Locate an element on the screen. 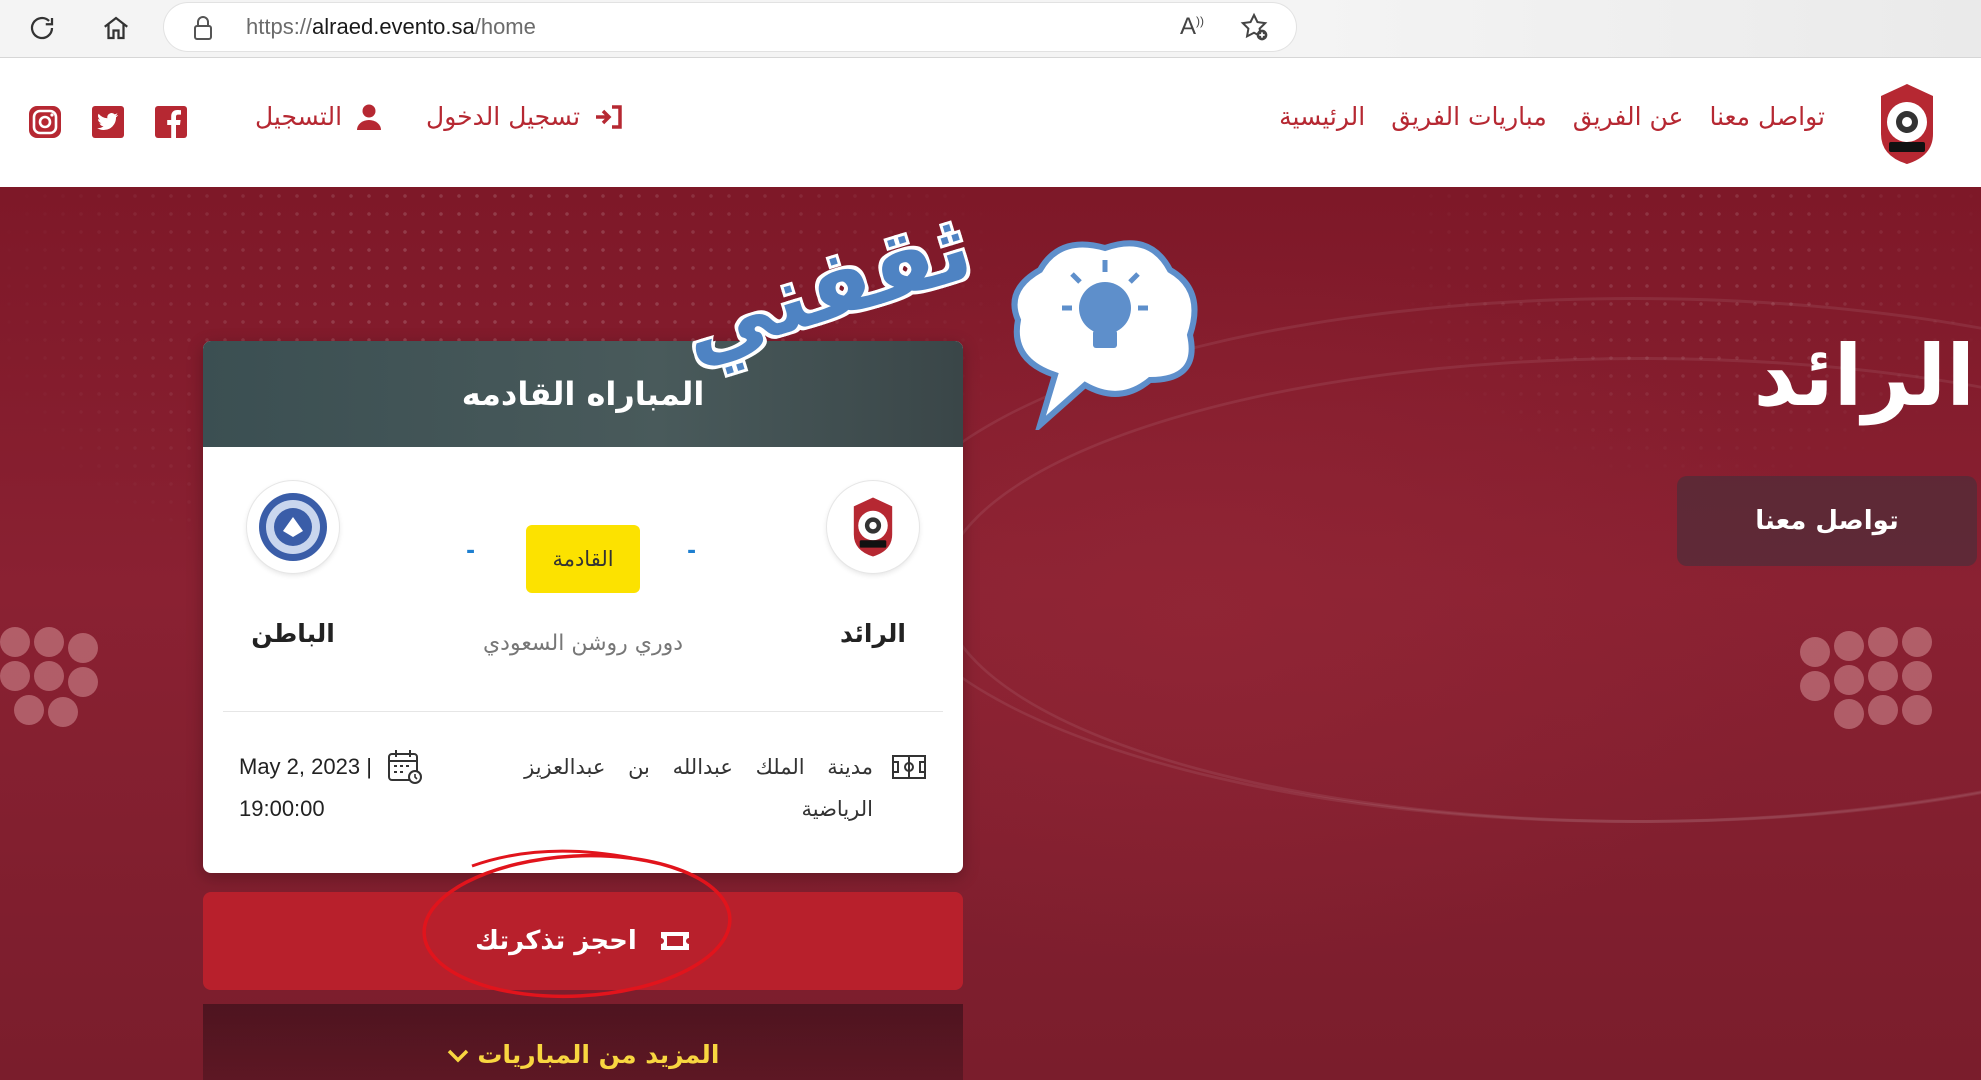 This screenshot has width=1981, height=1080. highlight-circle is located at coordinates (577, 924).